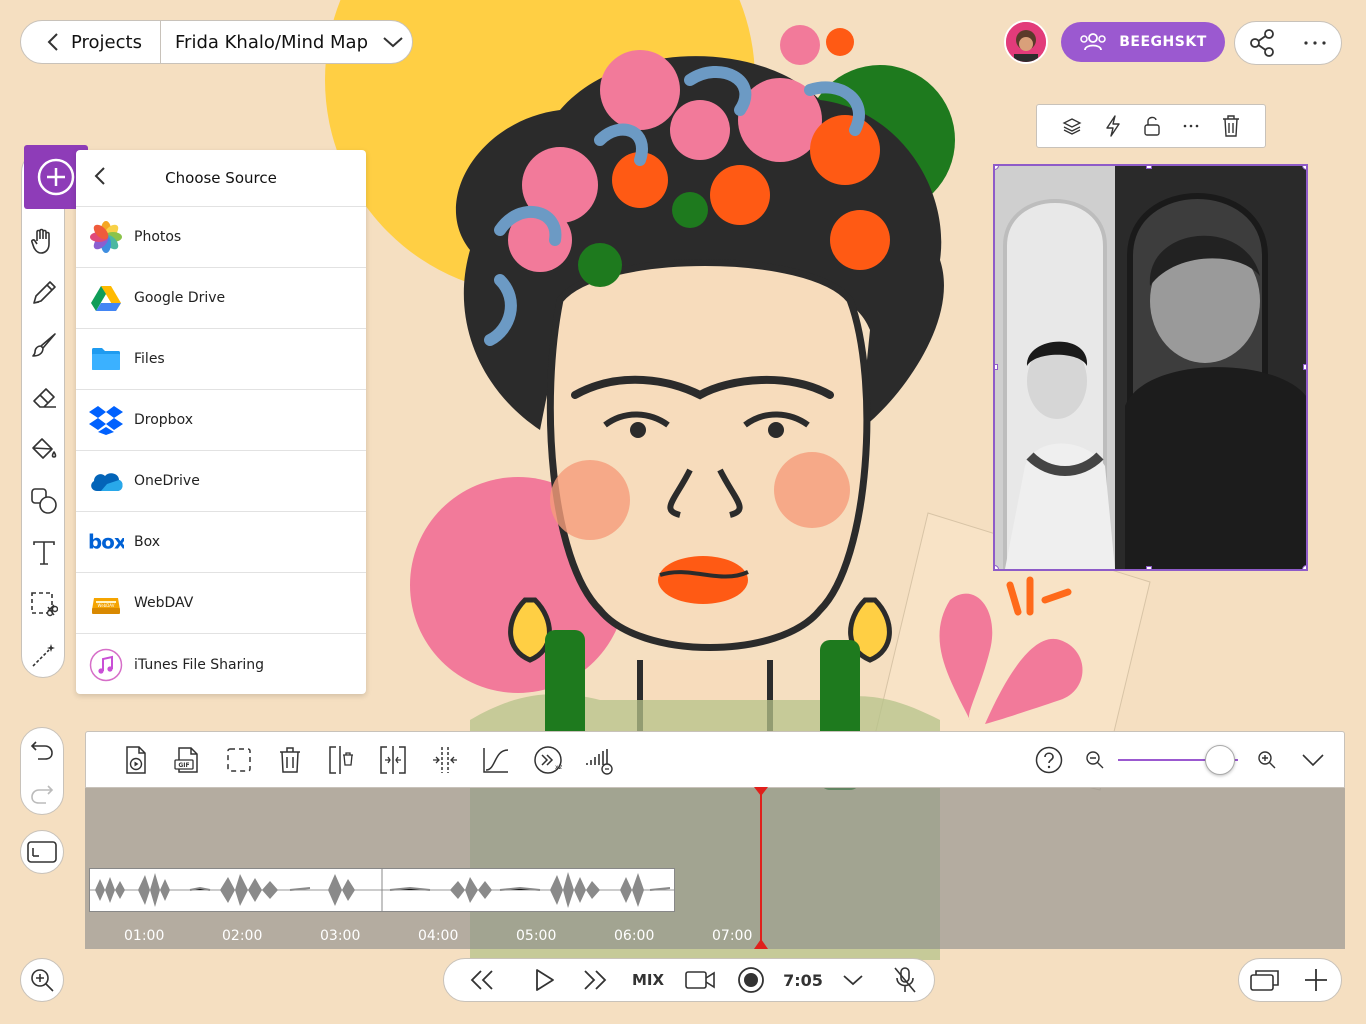 The width and height of the screenshot is (1366, 1024). Describe the element at coordinates (438, 936) in the screenshot. I see `time-tick-label: 04:00` at that location.